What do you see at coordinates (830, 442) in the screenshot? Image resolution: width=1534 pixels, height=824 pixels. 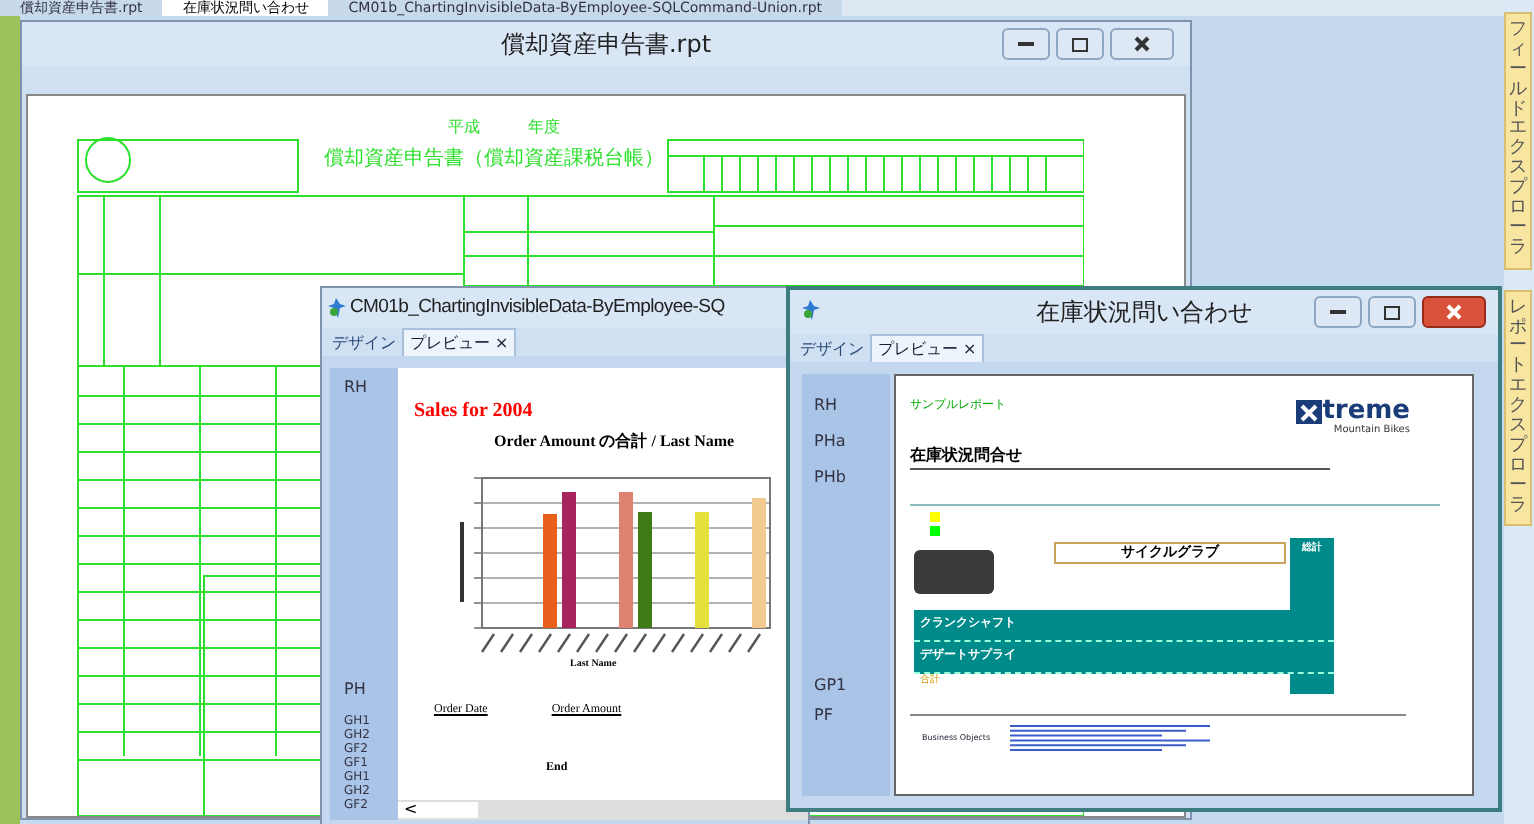 I see `section-label: PHa` at bounding box center [830, 442].